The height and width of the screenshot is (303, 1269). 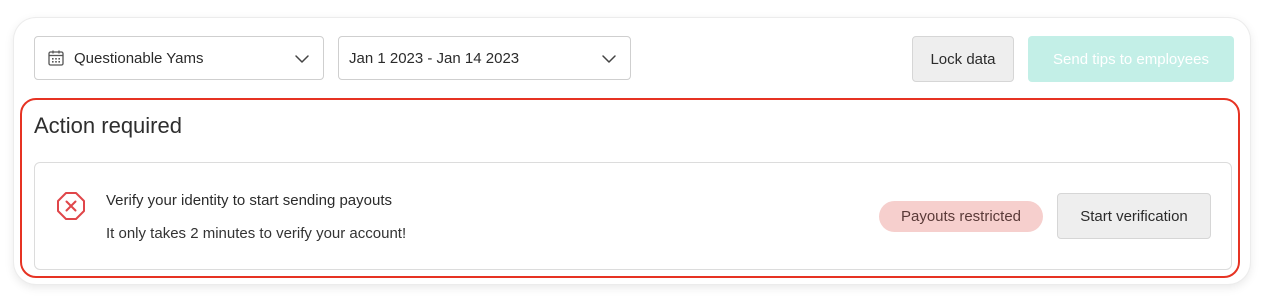 What do you see at coordinates (434, 58) in the screenshot?
I see `date-range-value: Jan 1 2023 - Jan 14 2023` at bounding box center [434, 58].